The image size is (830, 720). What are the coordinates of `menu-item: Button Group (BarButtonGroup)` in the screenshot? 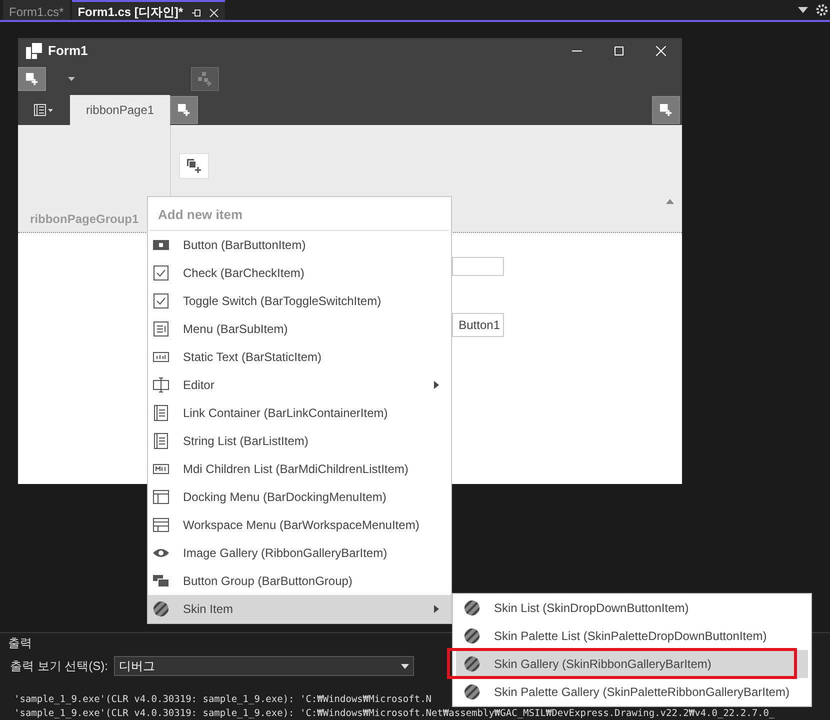 It's located at (299, 581).